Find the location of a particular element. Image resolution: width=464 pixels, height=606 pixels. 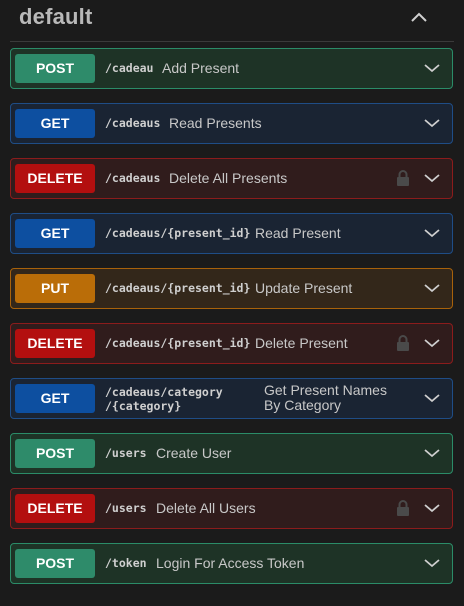

section-header-default: default is located at coordinates (232, 21).